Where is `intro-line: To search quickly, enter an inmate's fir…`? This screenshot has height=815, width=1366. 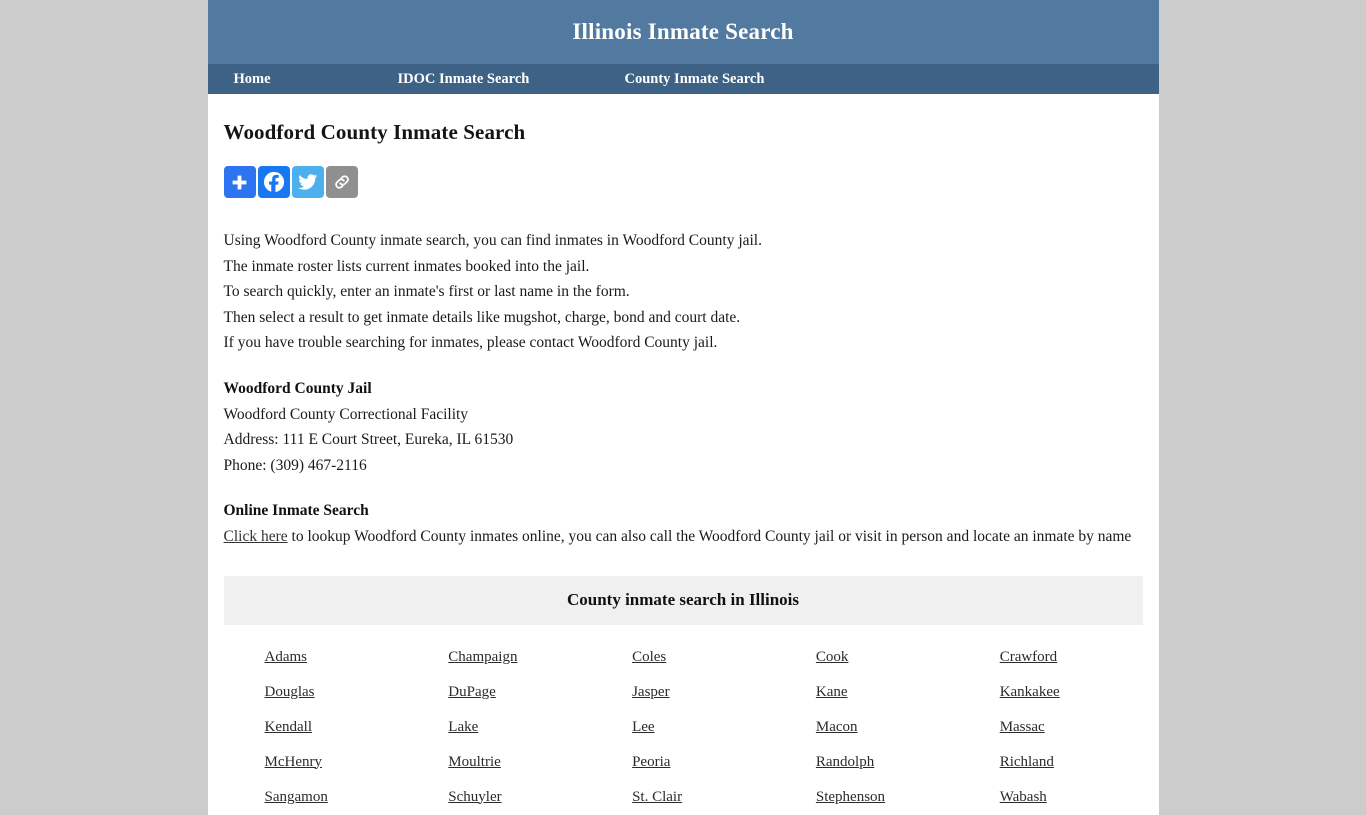 intro-line: To search quickly, enter an inmate's fir… is located at coordinates (426, 292).